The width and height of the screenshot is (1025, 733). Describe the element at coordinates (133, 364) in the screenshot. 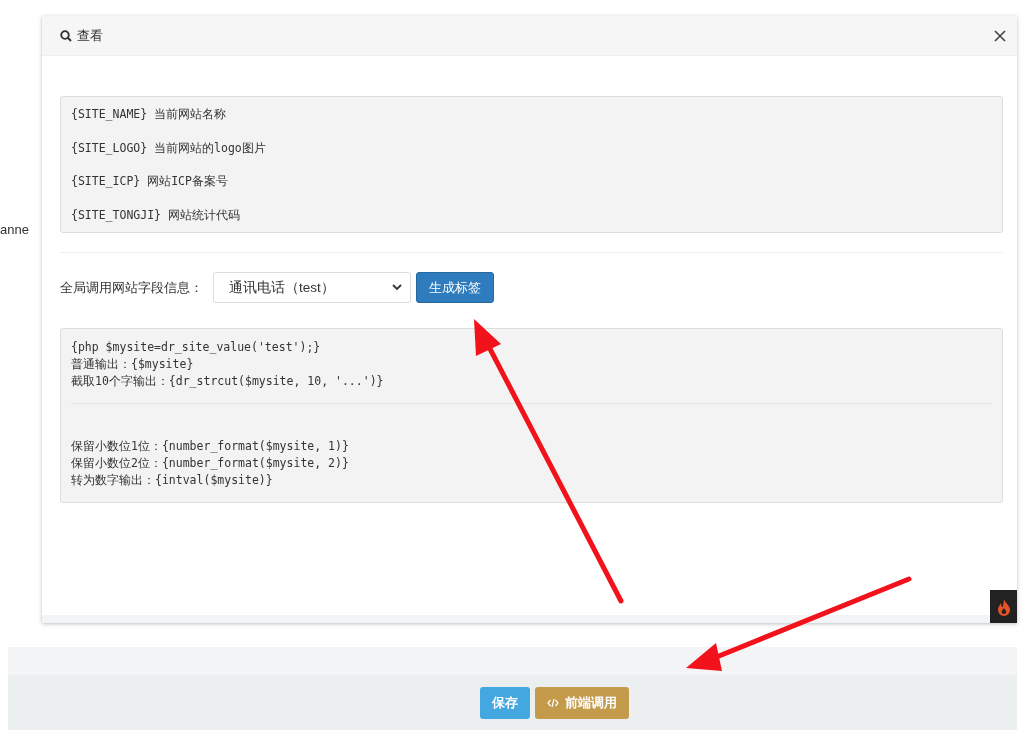

I see `code-line: 普通输出：{$mysite}` at that location.